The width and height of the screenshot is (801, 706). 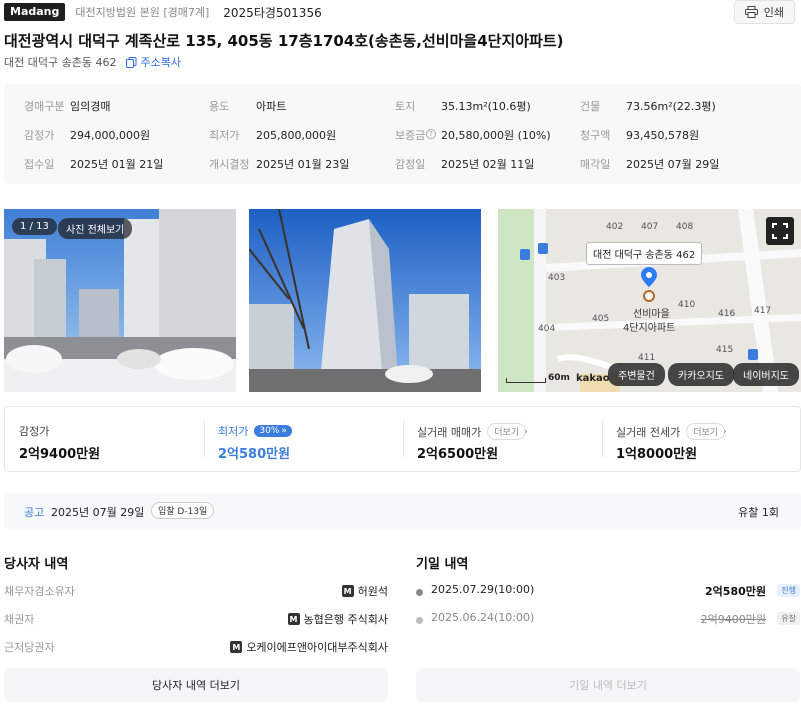 I want to click on map-place-name-line1: 선비마을, so click(x=651, y=314).